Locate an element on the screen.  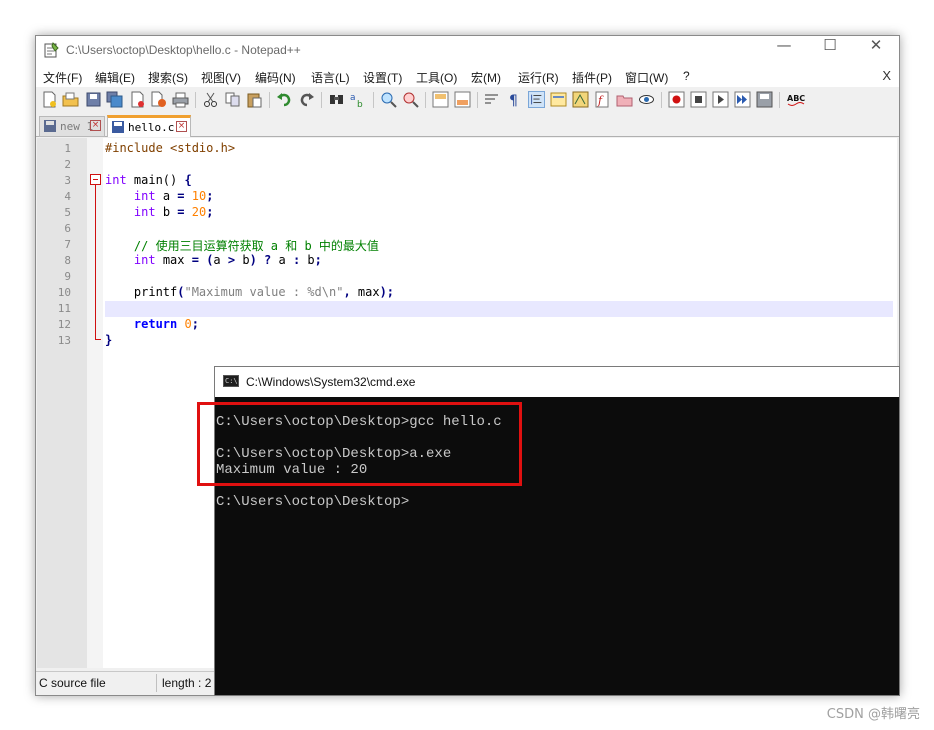
current-line-highlight is located at coordinates (499, 309).